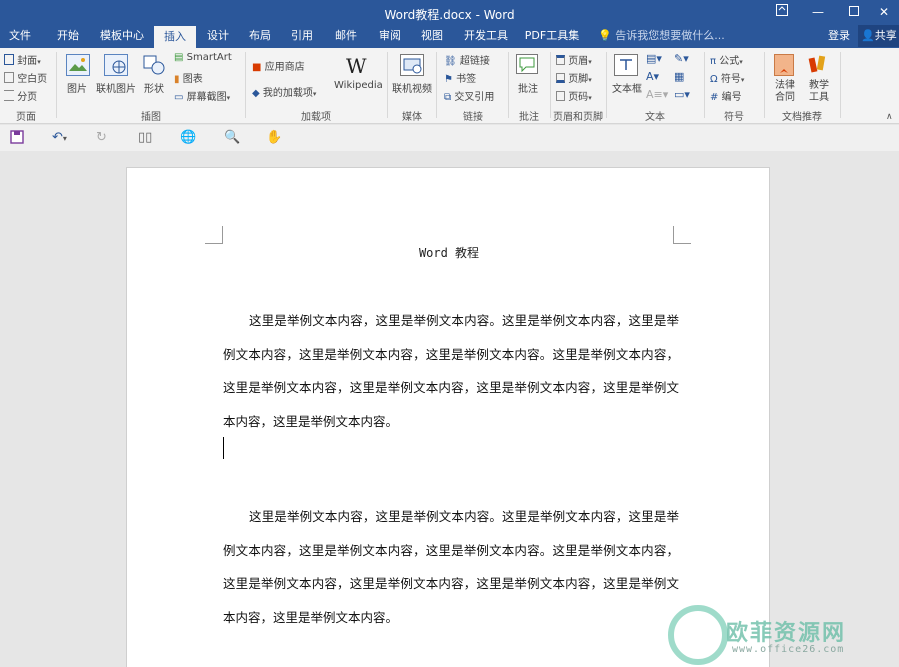 The width and height of the screenshot is (899, 667). I want to click on tab-review: 审阅, so click(390, 36).